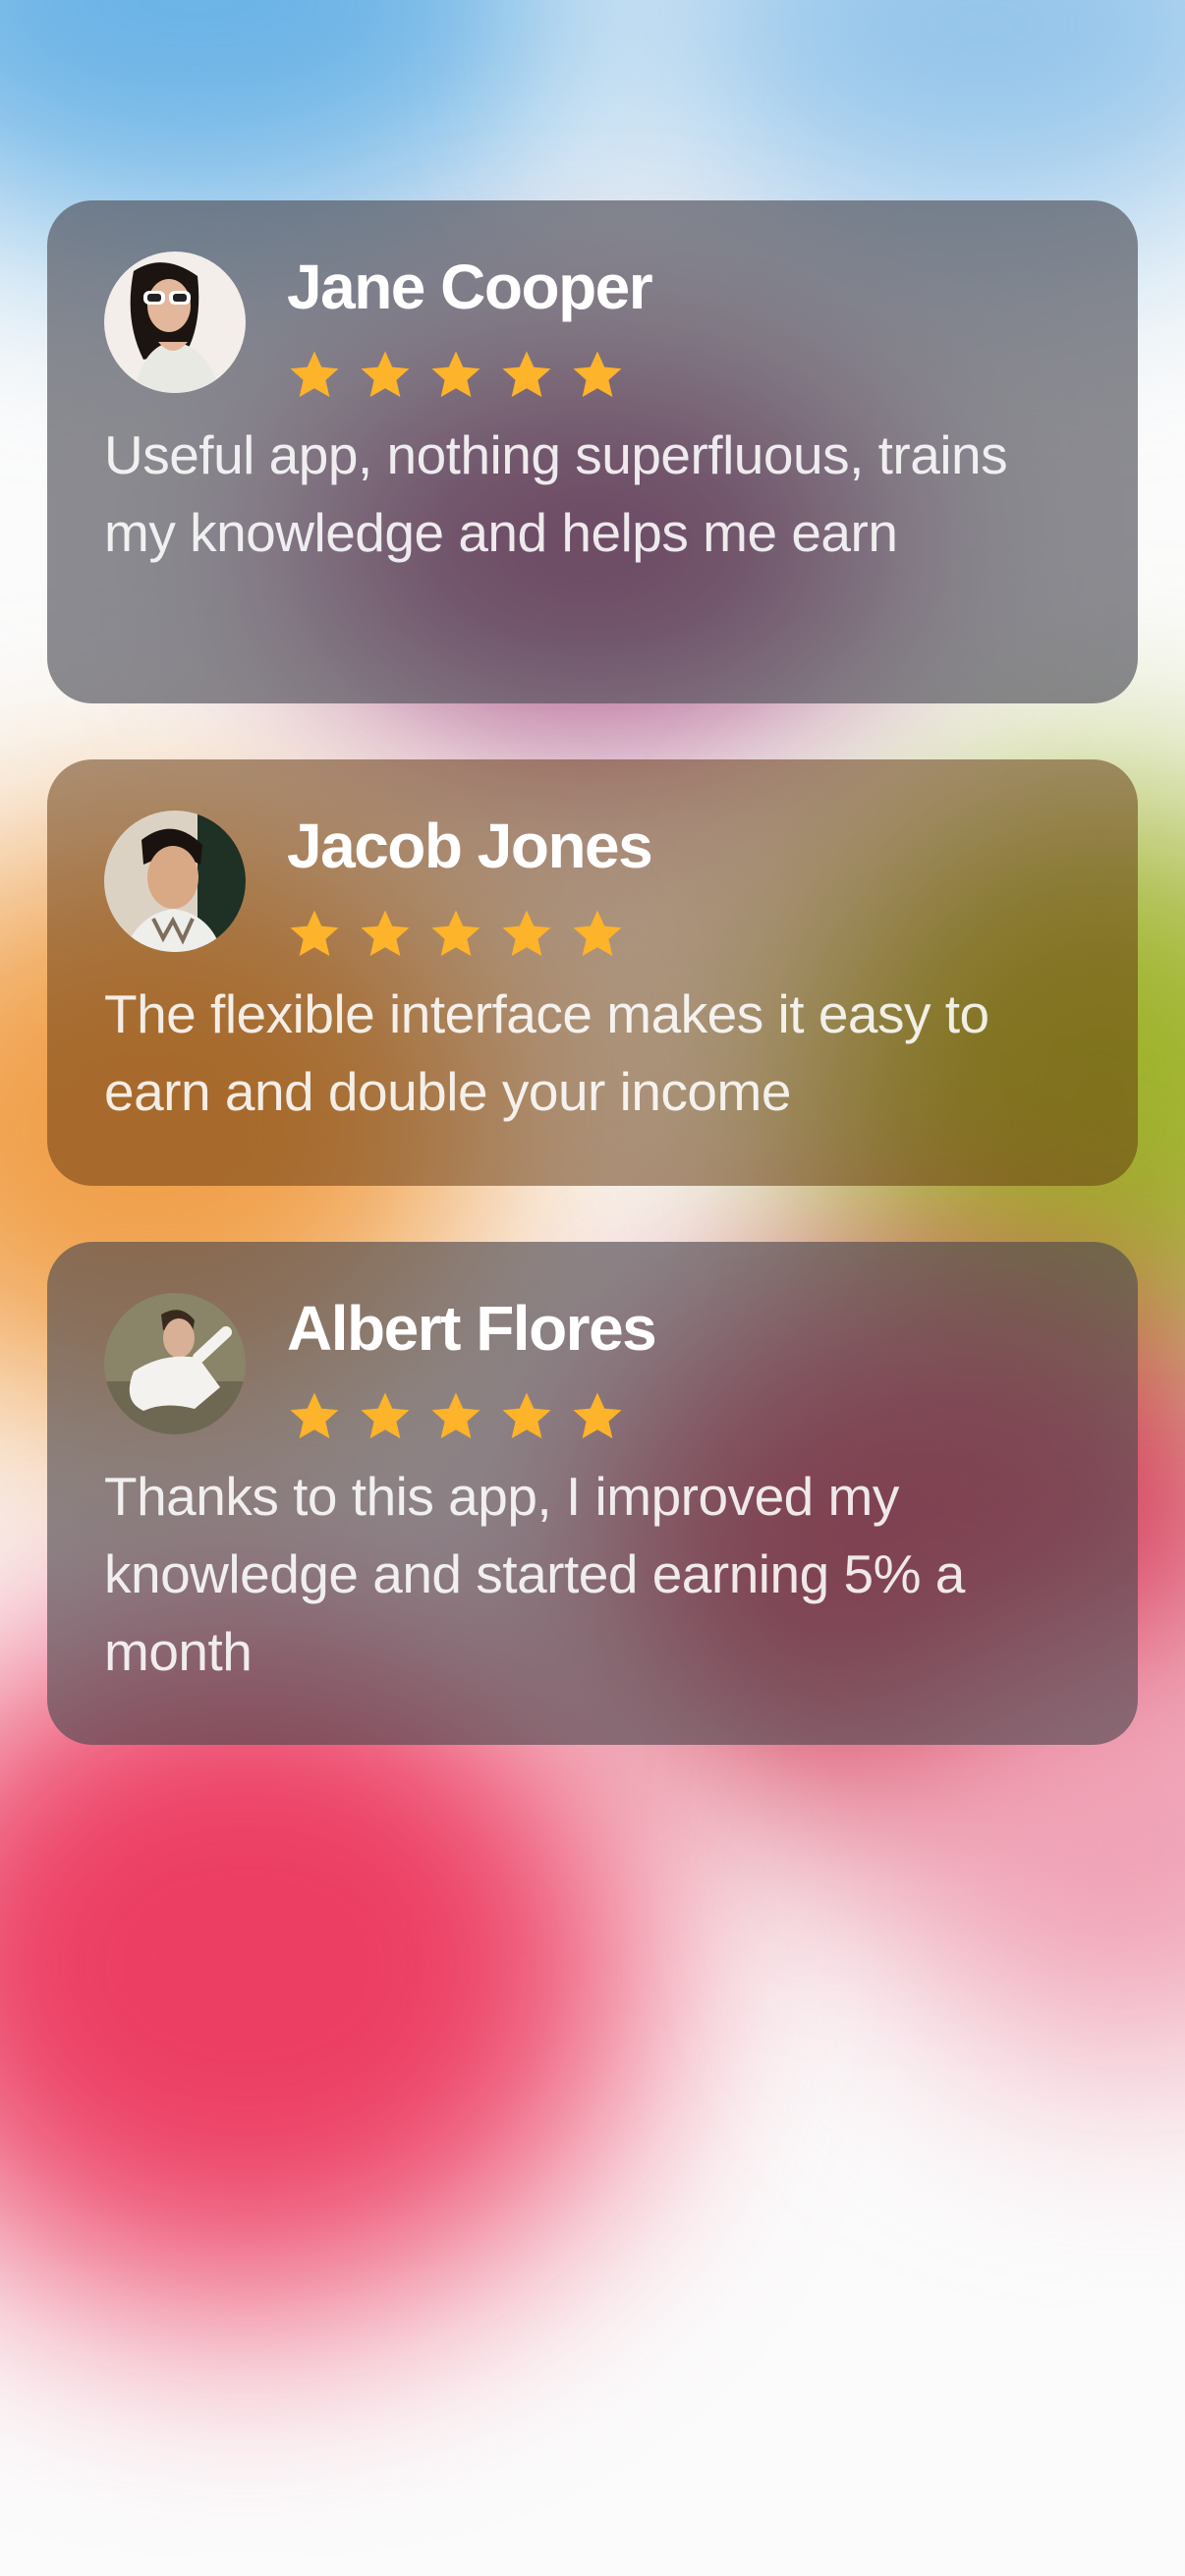  I want to click on review-header: Jacob Jones, so click(594, 886).